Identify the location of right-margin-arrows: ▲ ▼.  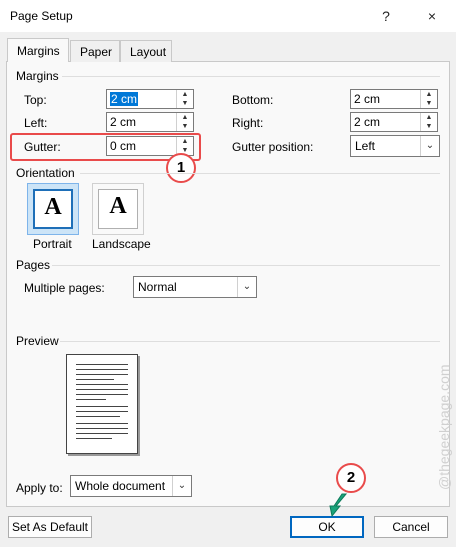
(428, 122).